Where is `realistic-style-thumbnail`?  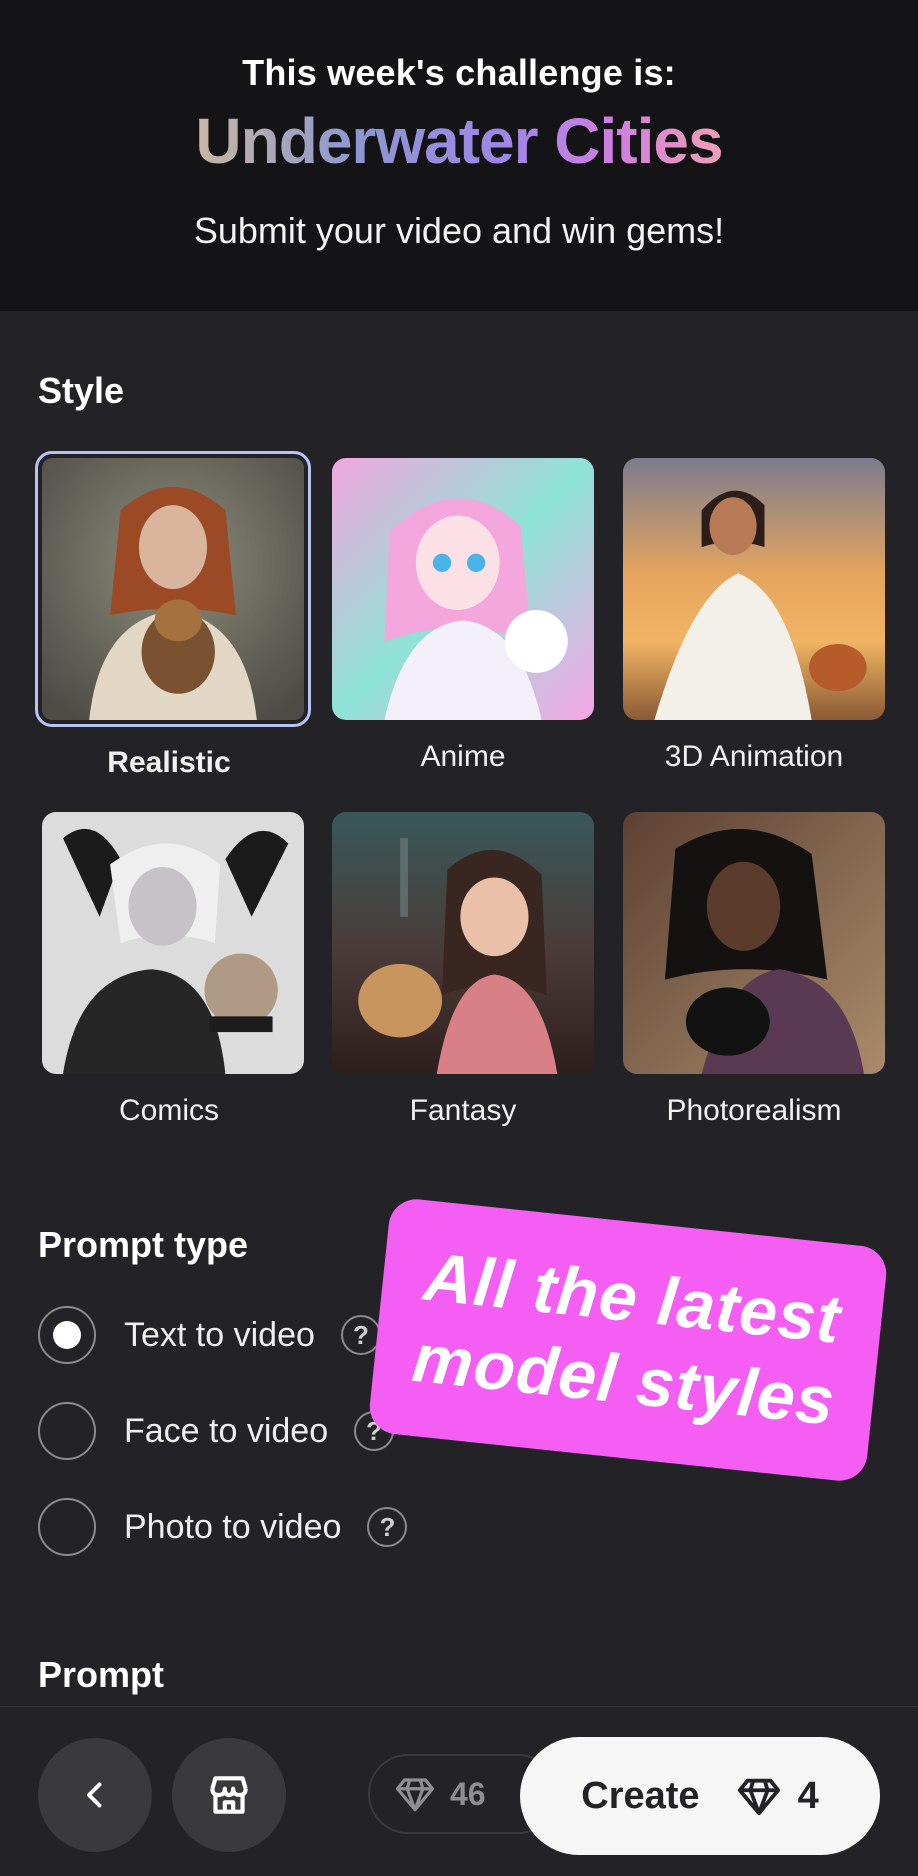 realistic-style-thumbnail is located at coordinates (173, 589).